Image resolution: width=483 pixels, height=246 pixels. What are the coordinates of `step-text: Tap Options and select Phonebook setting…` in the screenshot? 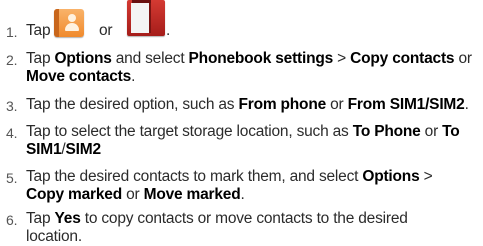 It's located at (249, 67).